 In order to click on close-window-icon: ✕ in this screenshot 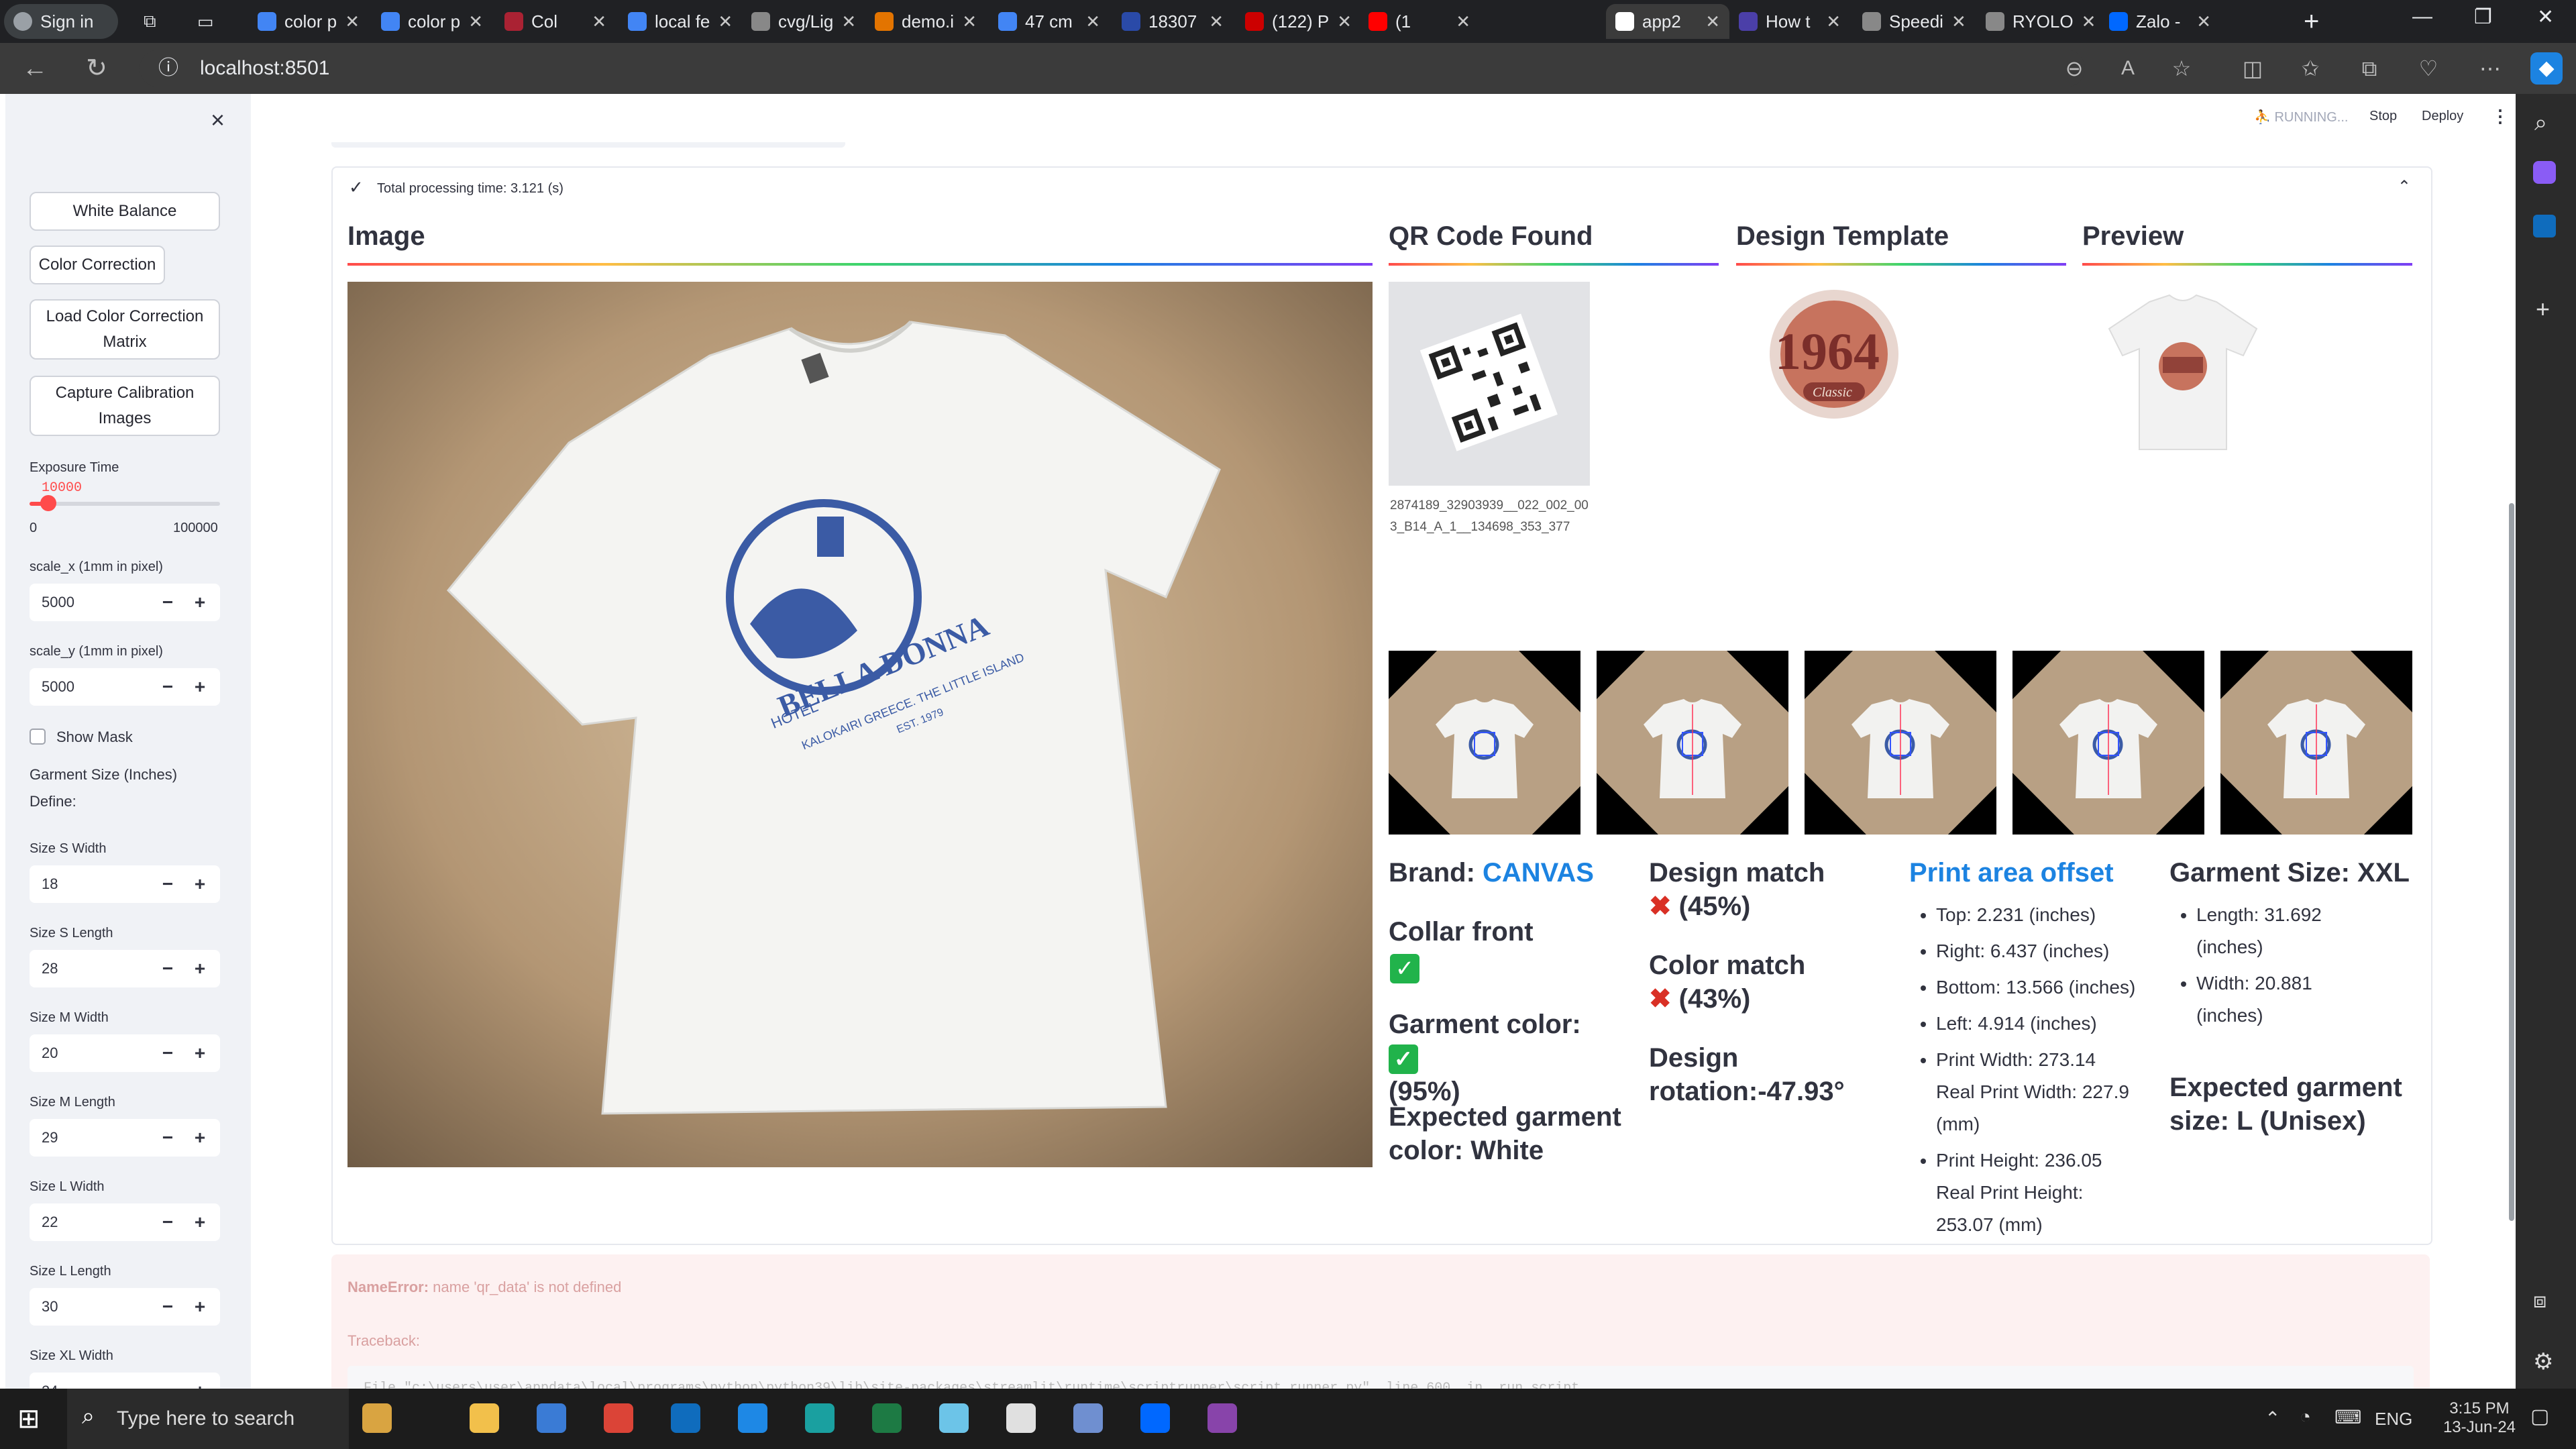, I will do `click(2545, 17)`.